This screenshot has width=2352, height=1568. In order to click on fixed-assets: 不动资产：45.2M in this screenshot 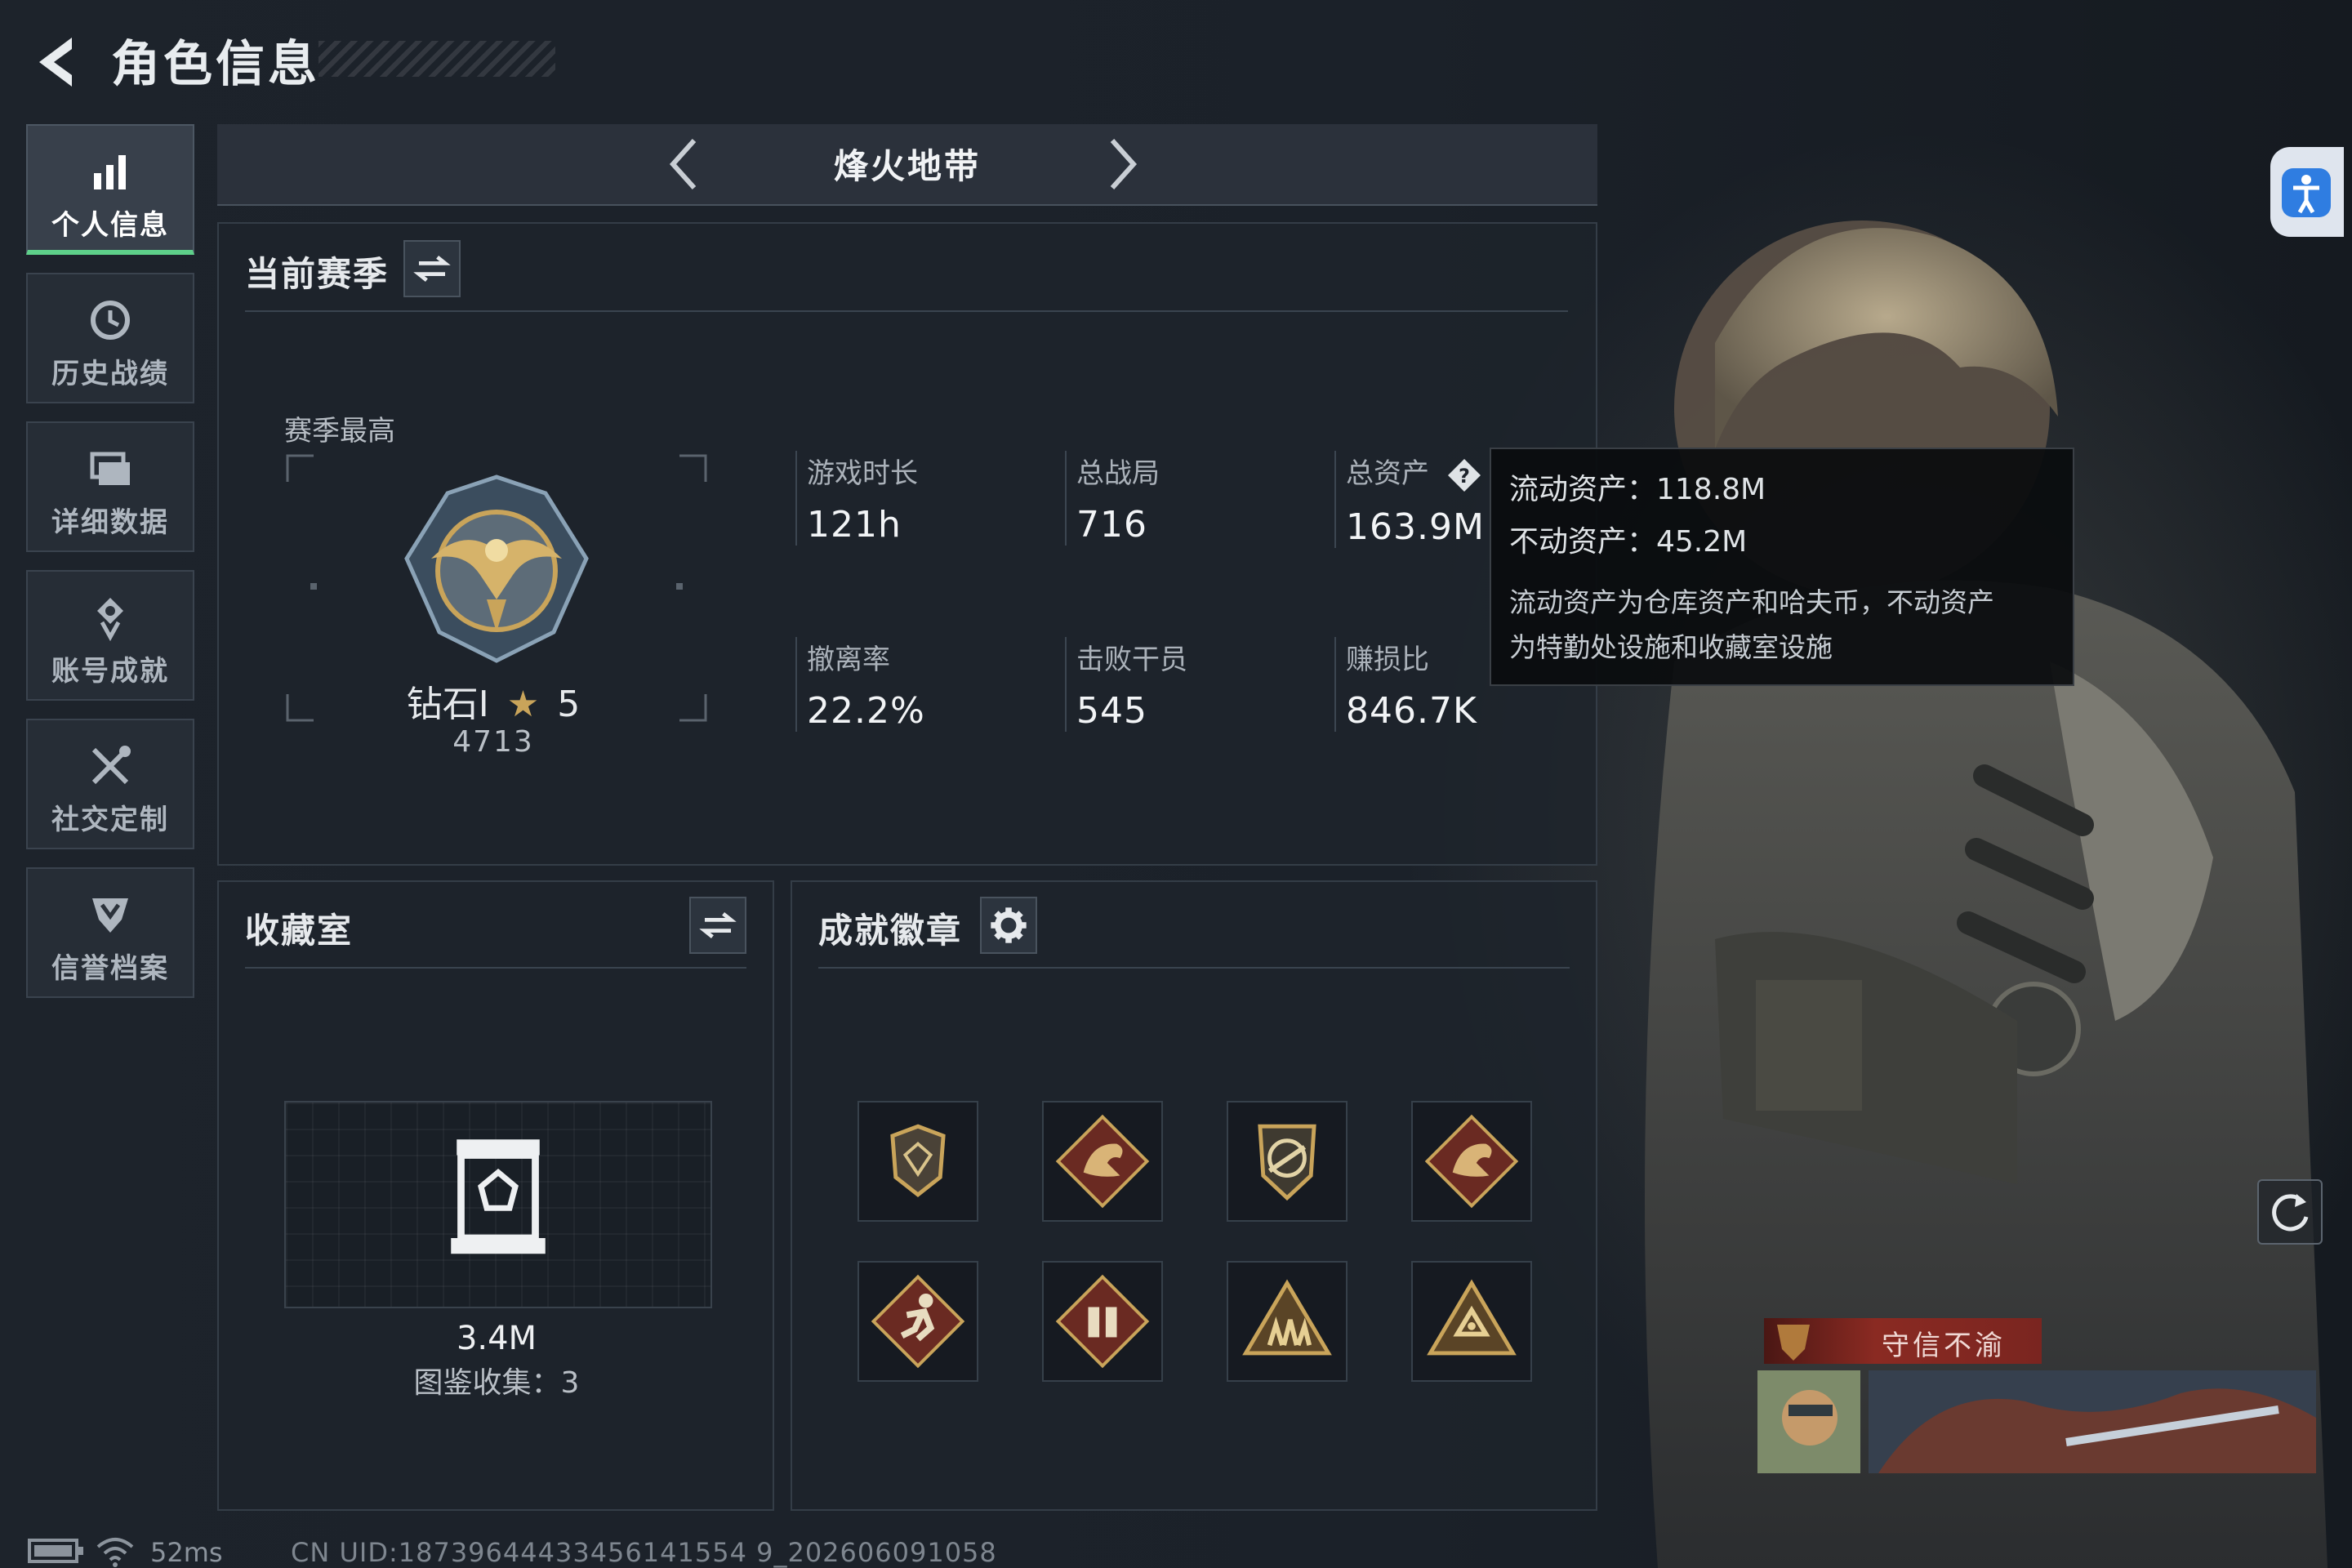, I will do `click(1628, 542)`.